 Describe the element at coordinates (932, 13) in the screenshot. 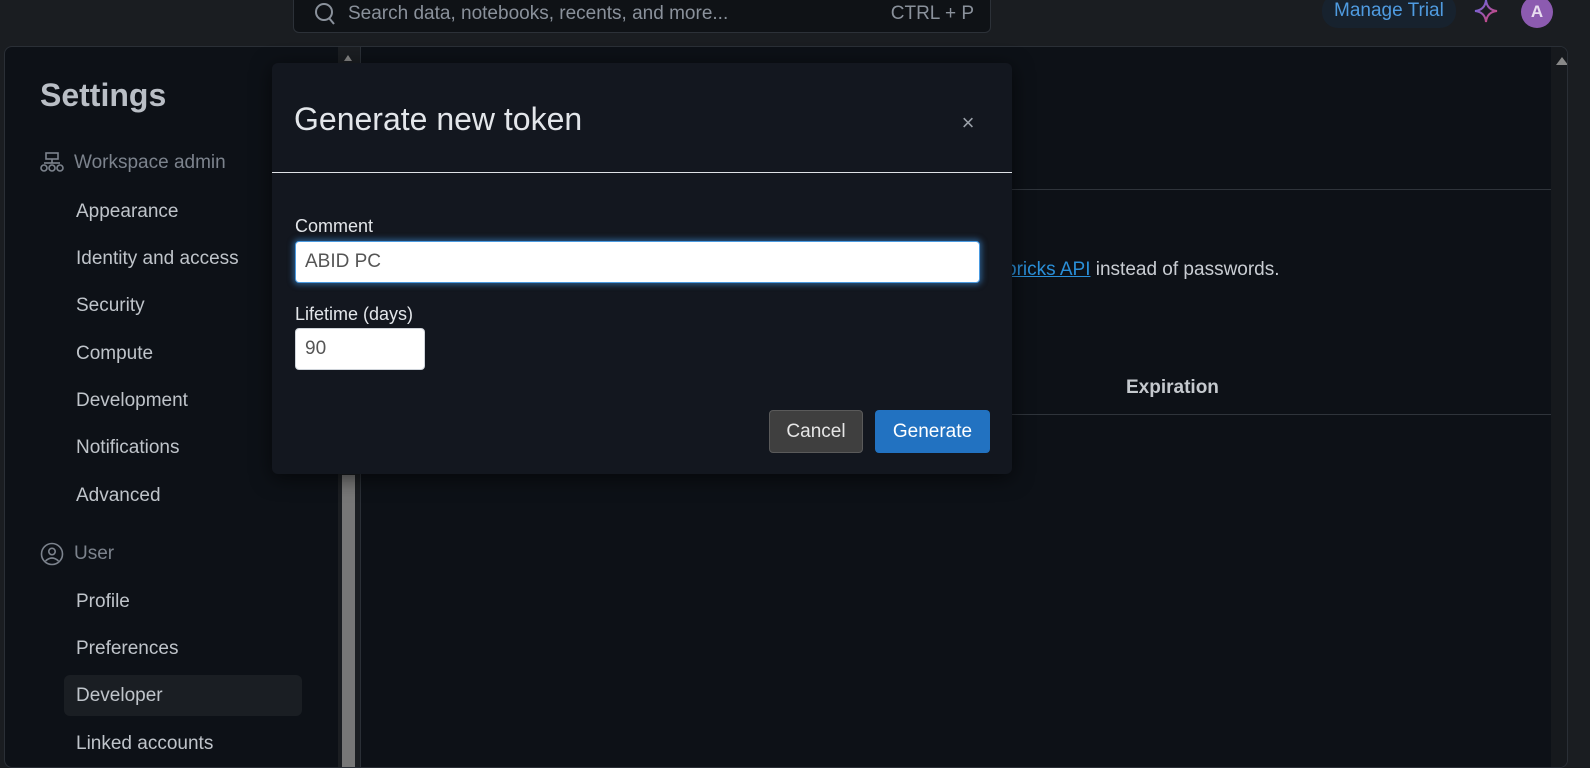

I see `search-shortcut: CTRL + P` at that location.